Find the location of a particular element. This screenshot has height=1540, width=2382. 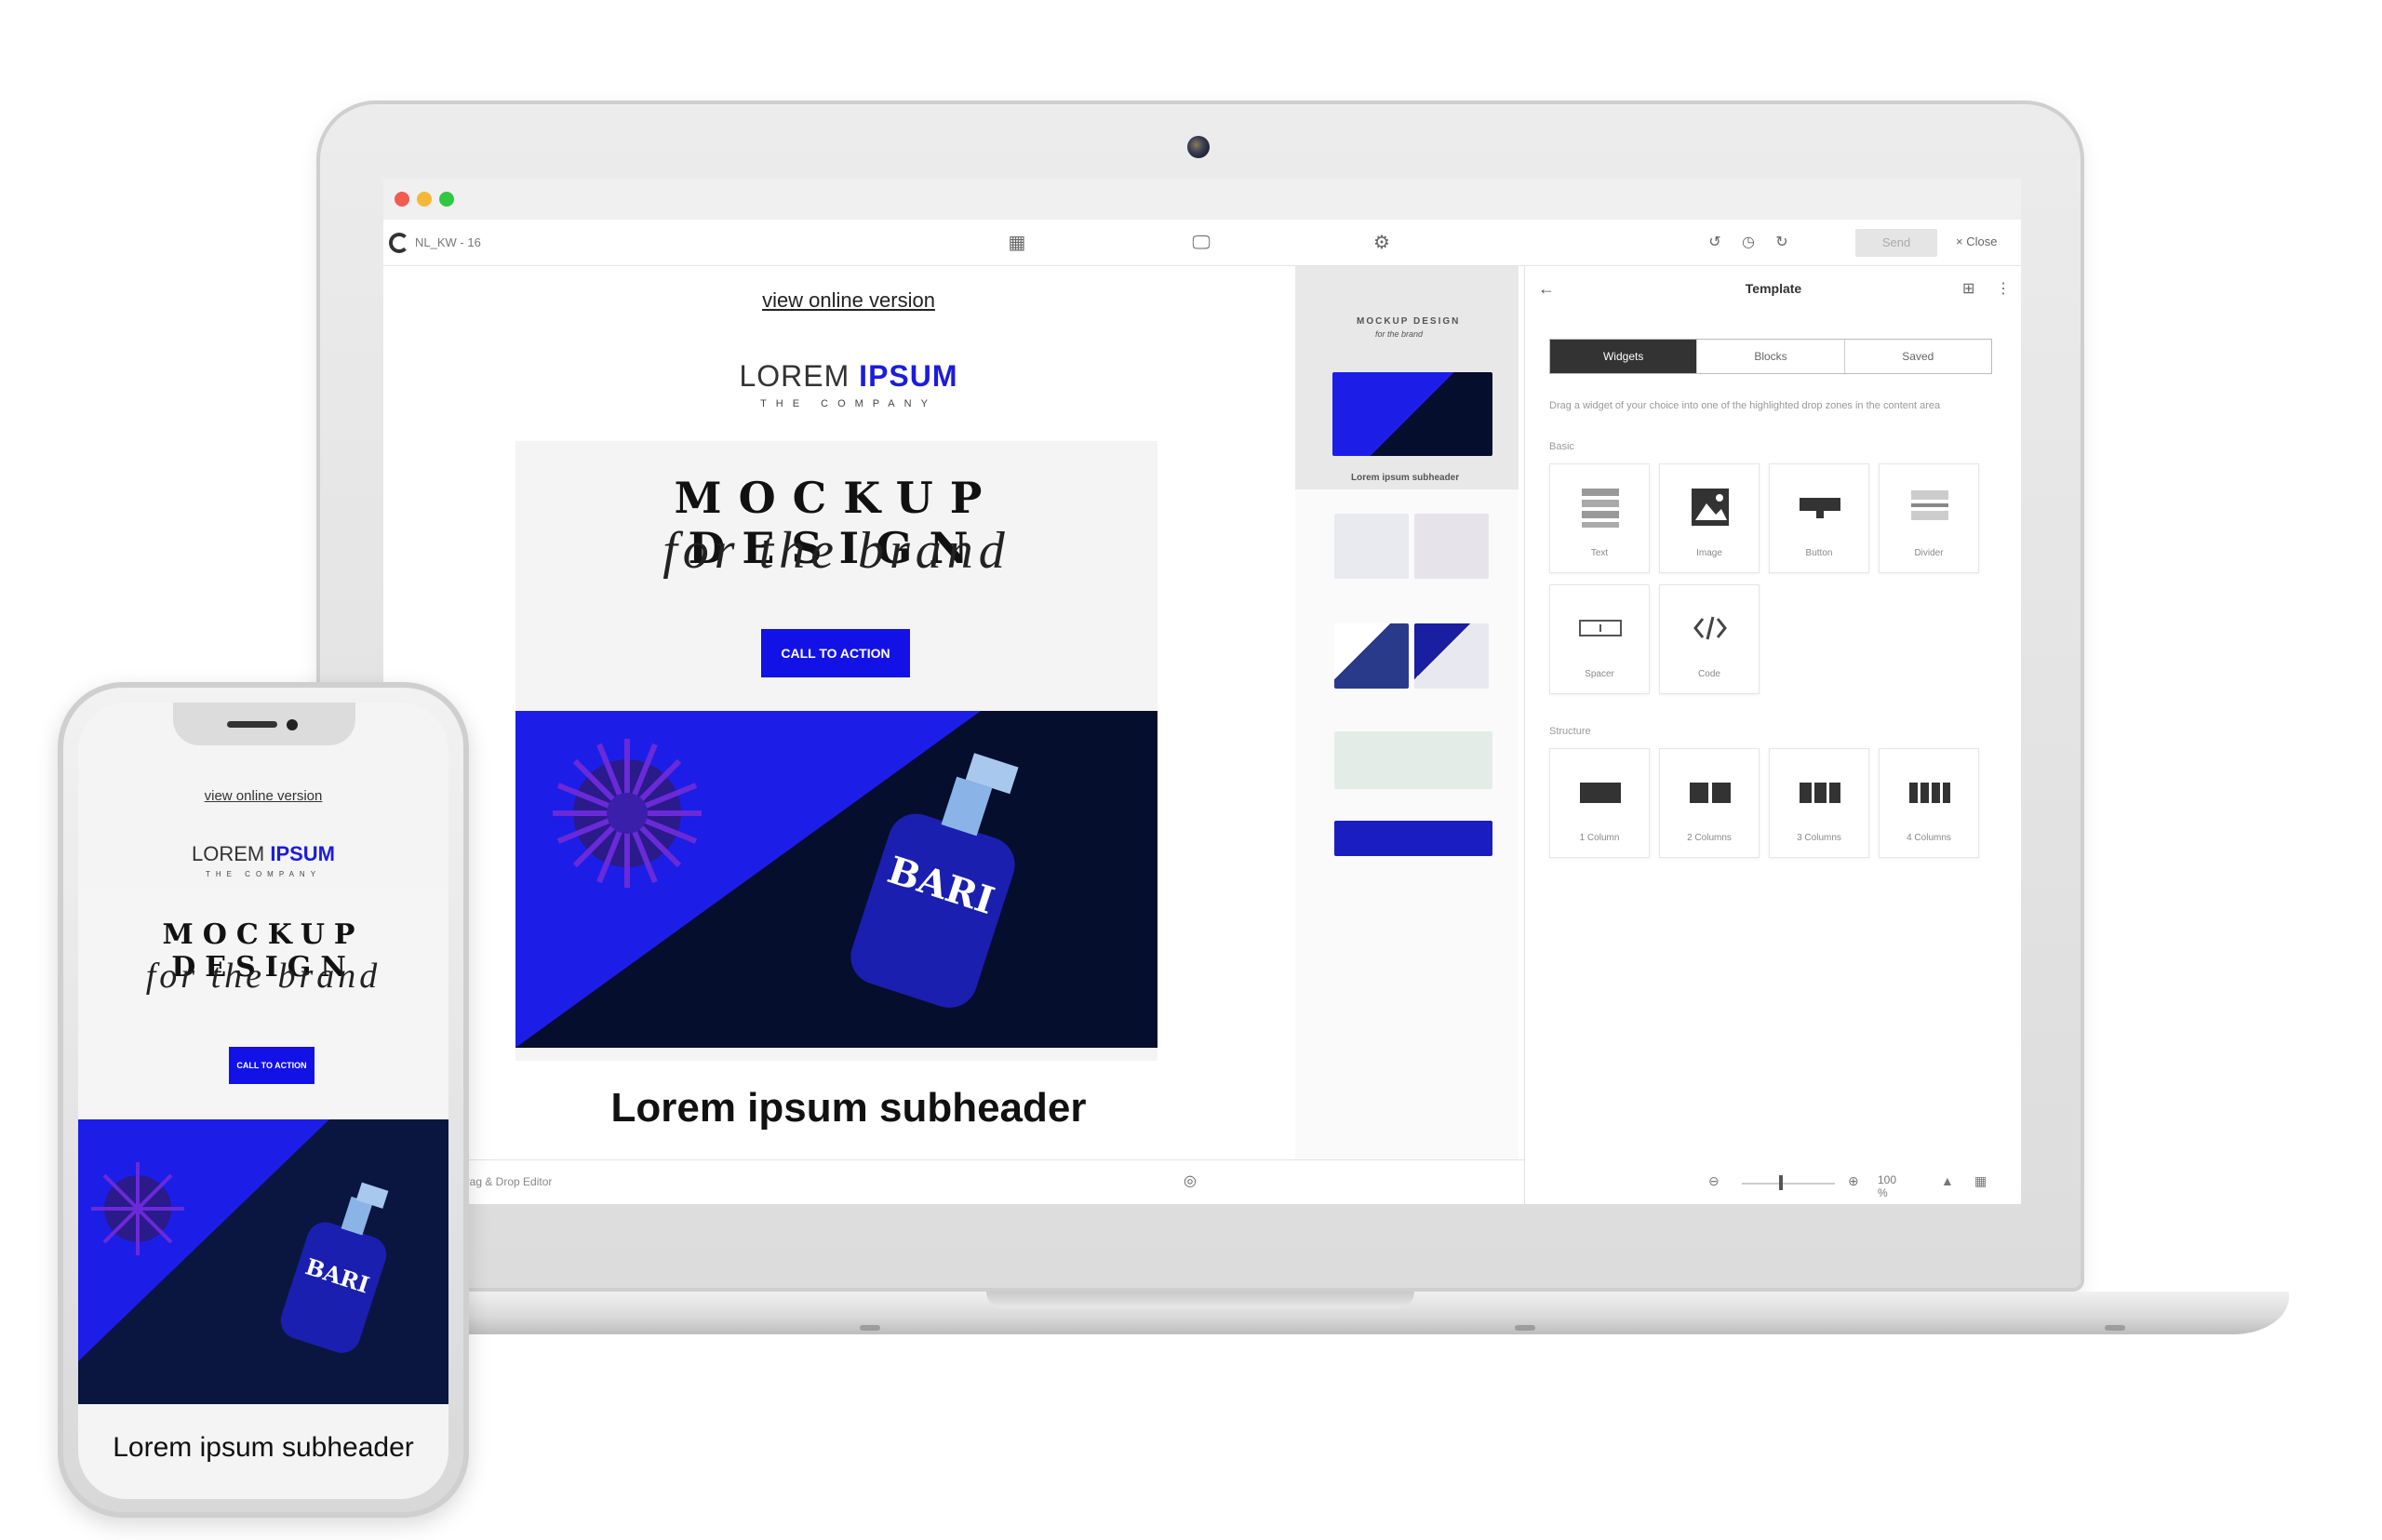

widget-text: Text is located at coordinates (1599, 518).